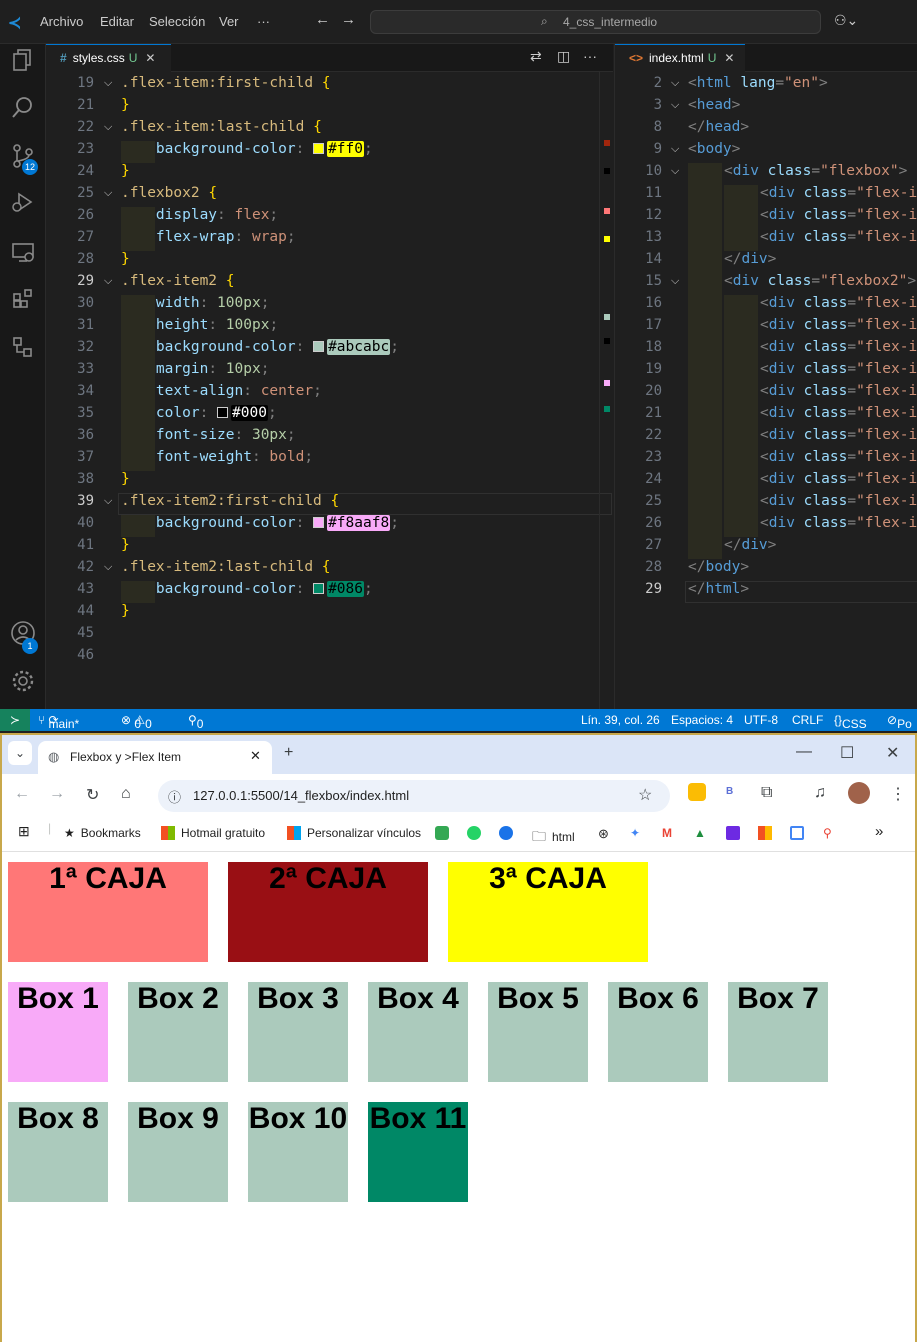  What do you see at coordinates (820, 793) in the screenshot?
I see `media-control-icon: ♫` at bounding box center [820, 793].